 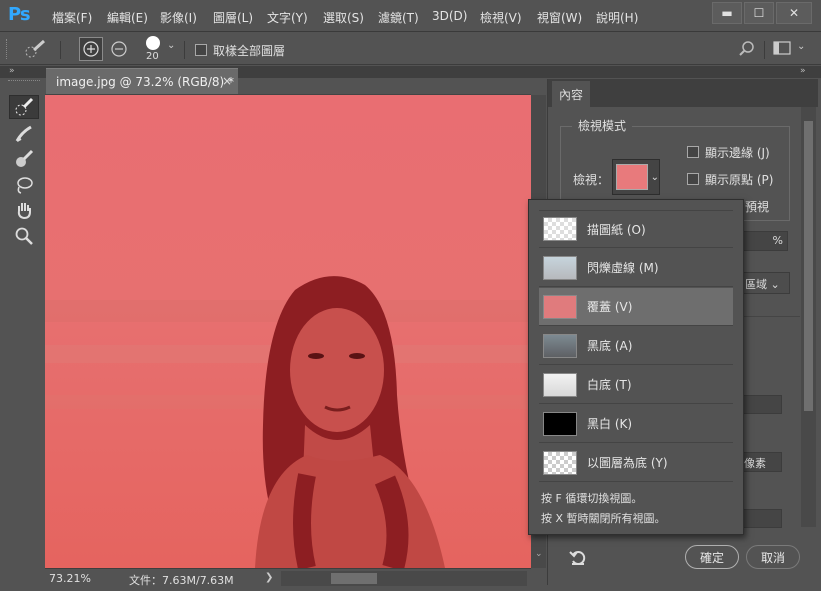 What do you see at coordinates (636, 229) in the screenshot?
I see `view-option-onion-skin: 描圖紙 (O)` at bounding box center [636, 229].